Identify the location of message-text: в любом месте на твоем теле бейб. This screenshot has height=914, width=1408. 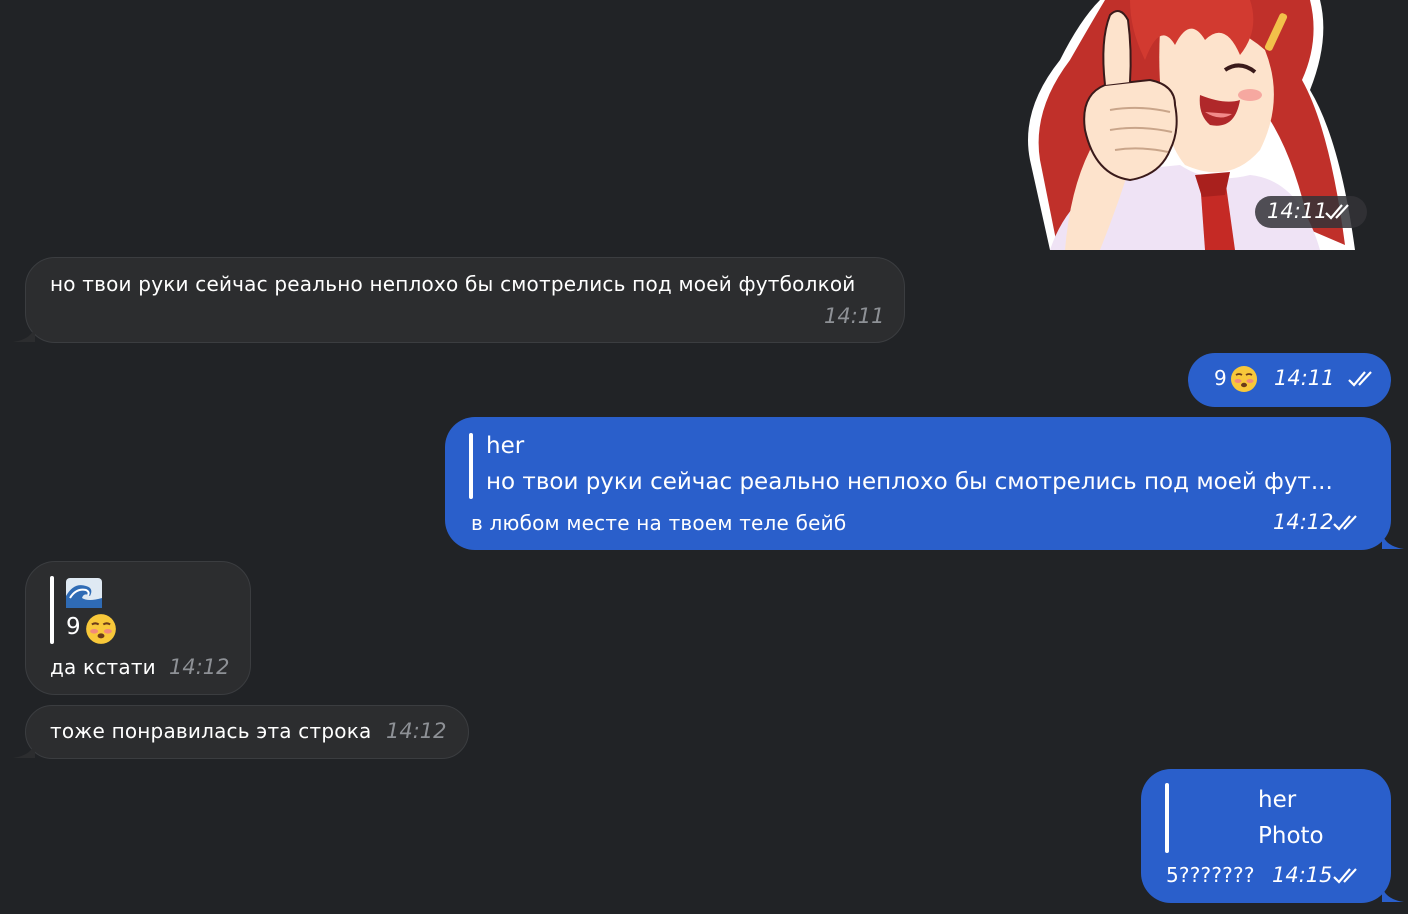
(659, 523).